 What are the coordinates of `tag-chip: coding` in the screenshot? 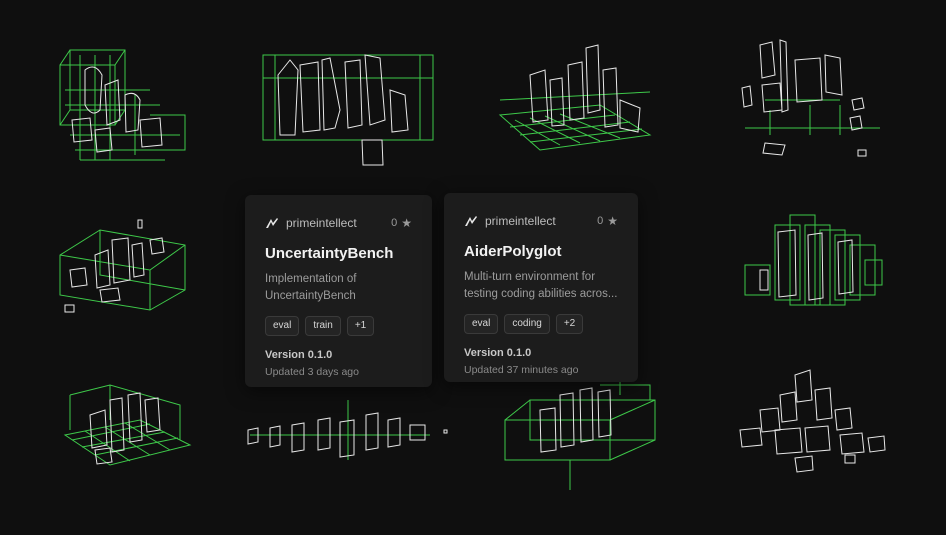 It's located at (527, 324).